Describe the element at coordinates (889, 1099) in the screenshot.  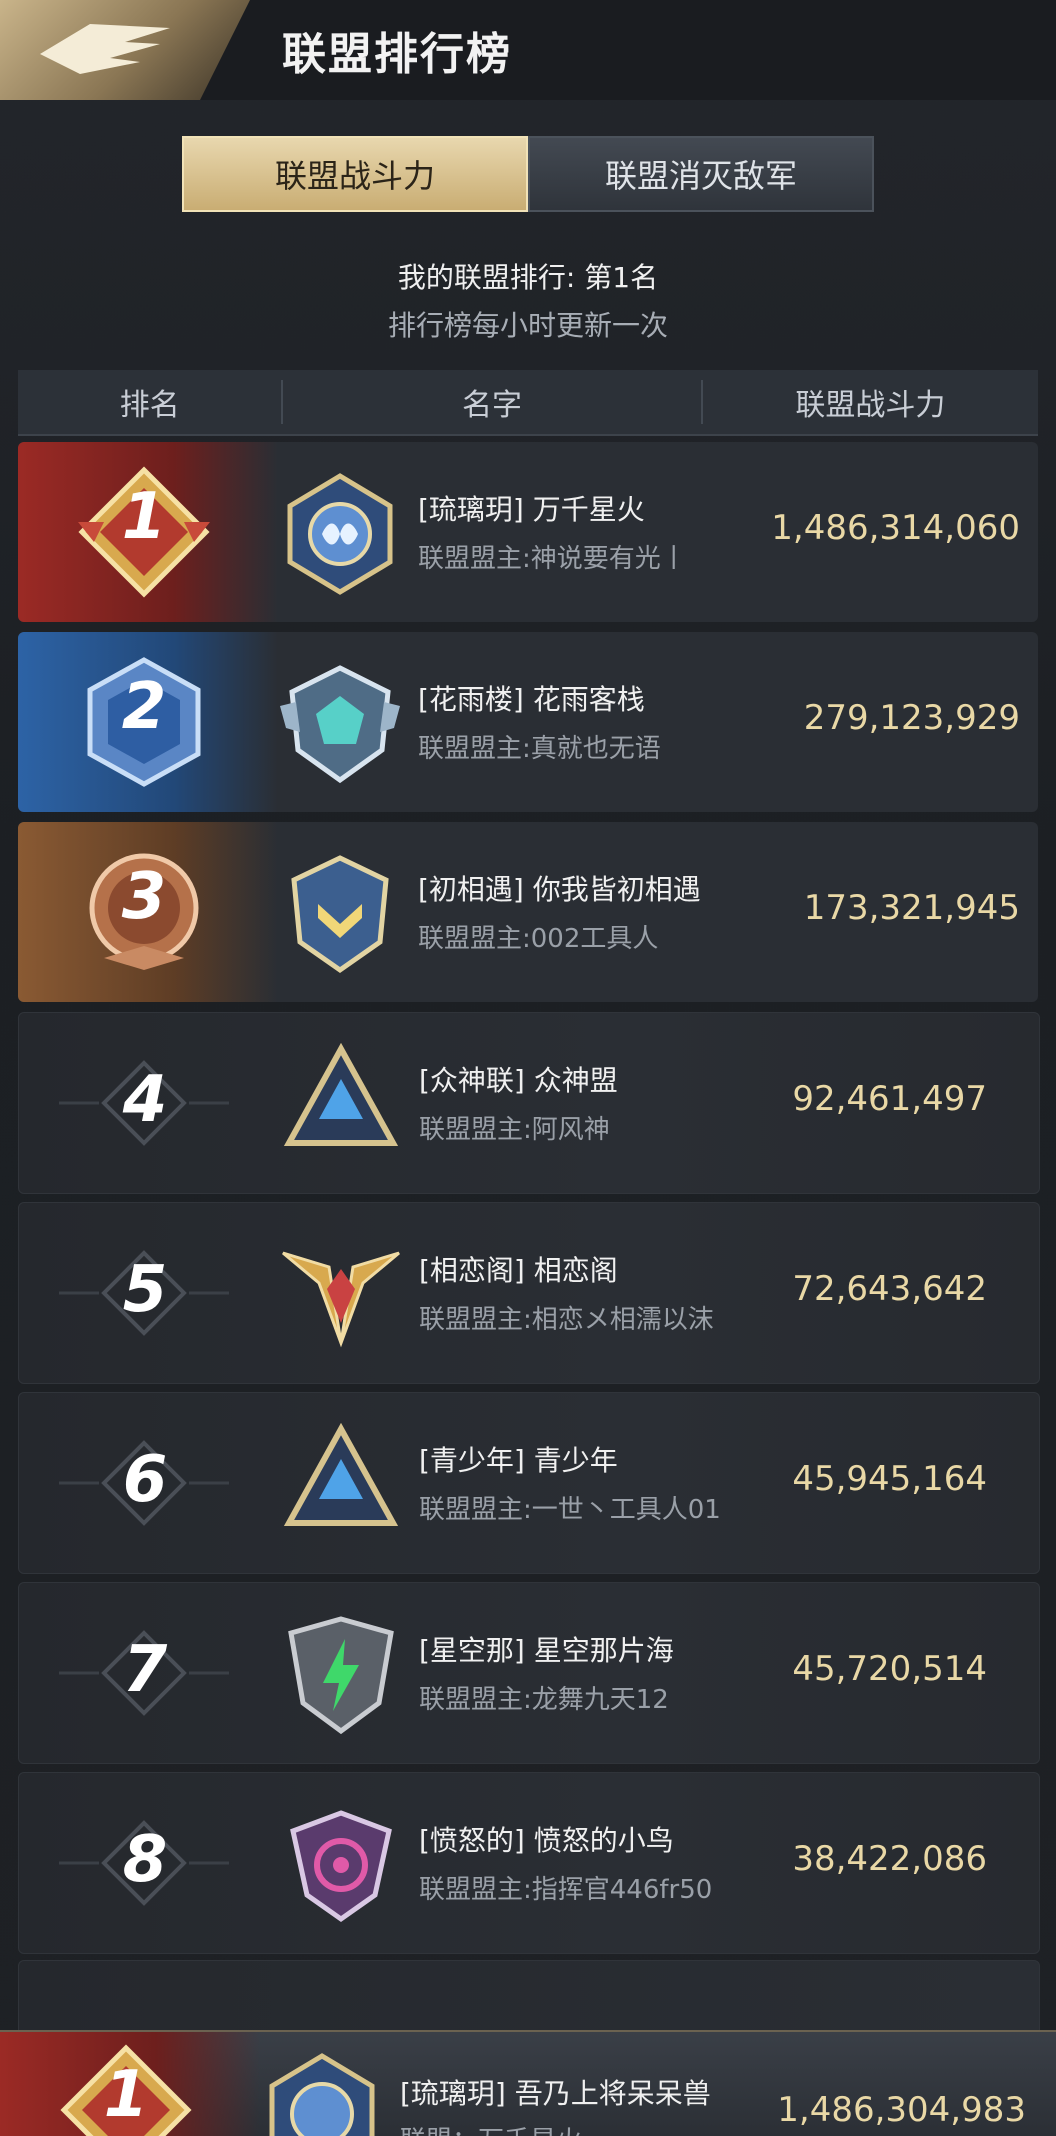
I see `alliance-power: 92,461,497` at that location.